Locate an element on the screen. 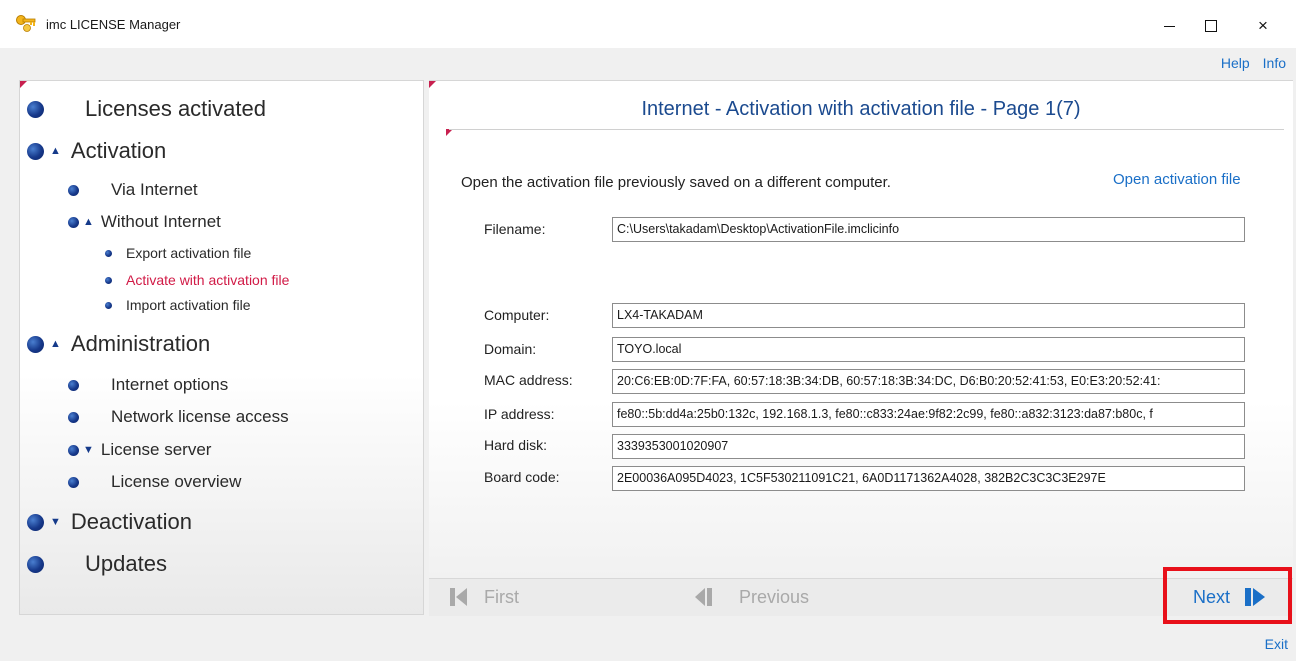  nav-network-license-access: Network license access is located at coordinates (178, 417).